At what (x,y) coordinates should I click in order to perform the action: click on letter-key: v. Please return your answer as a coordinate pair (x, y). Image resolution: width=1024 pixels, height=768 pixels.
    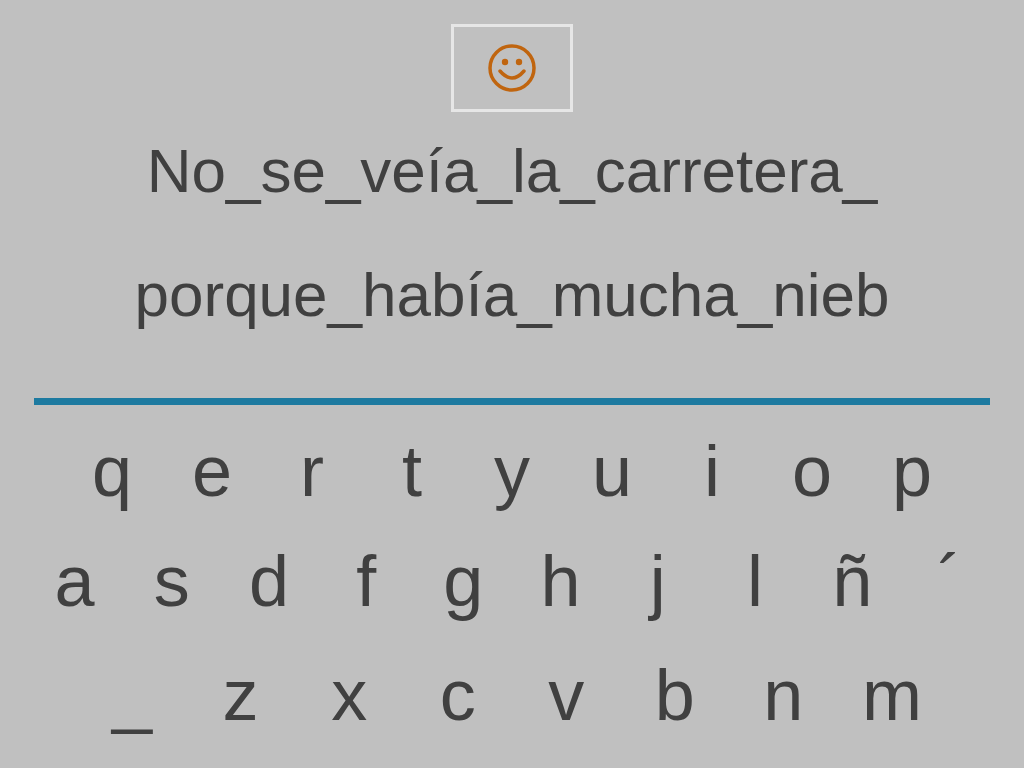
    Looking at the image, I should click on (566, 695).